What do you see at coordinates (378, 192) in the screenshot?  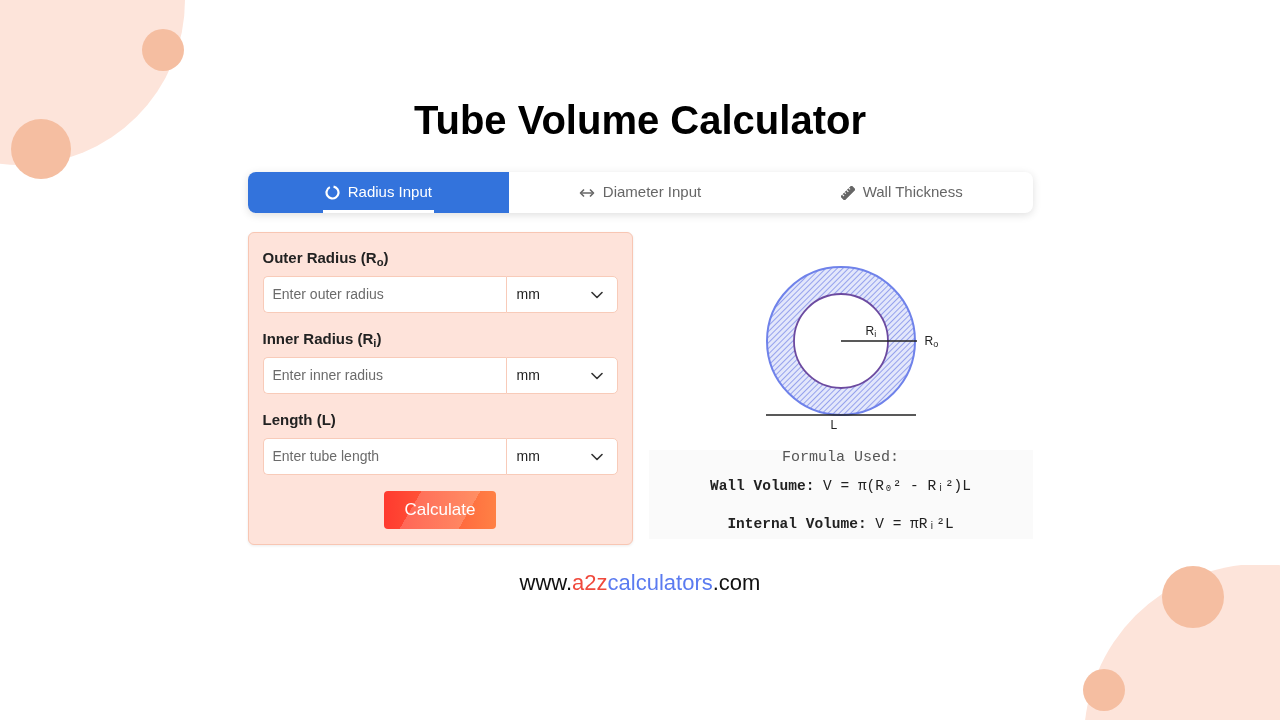 I see `tab: Radius Input` at bounding box center [378, 192].